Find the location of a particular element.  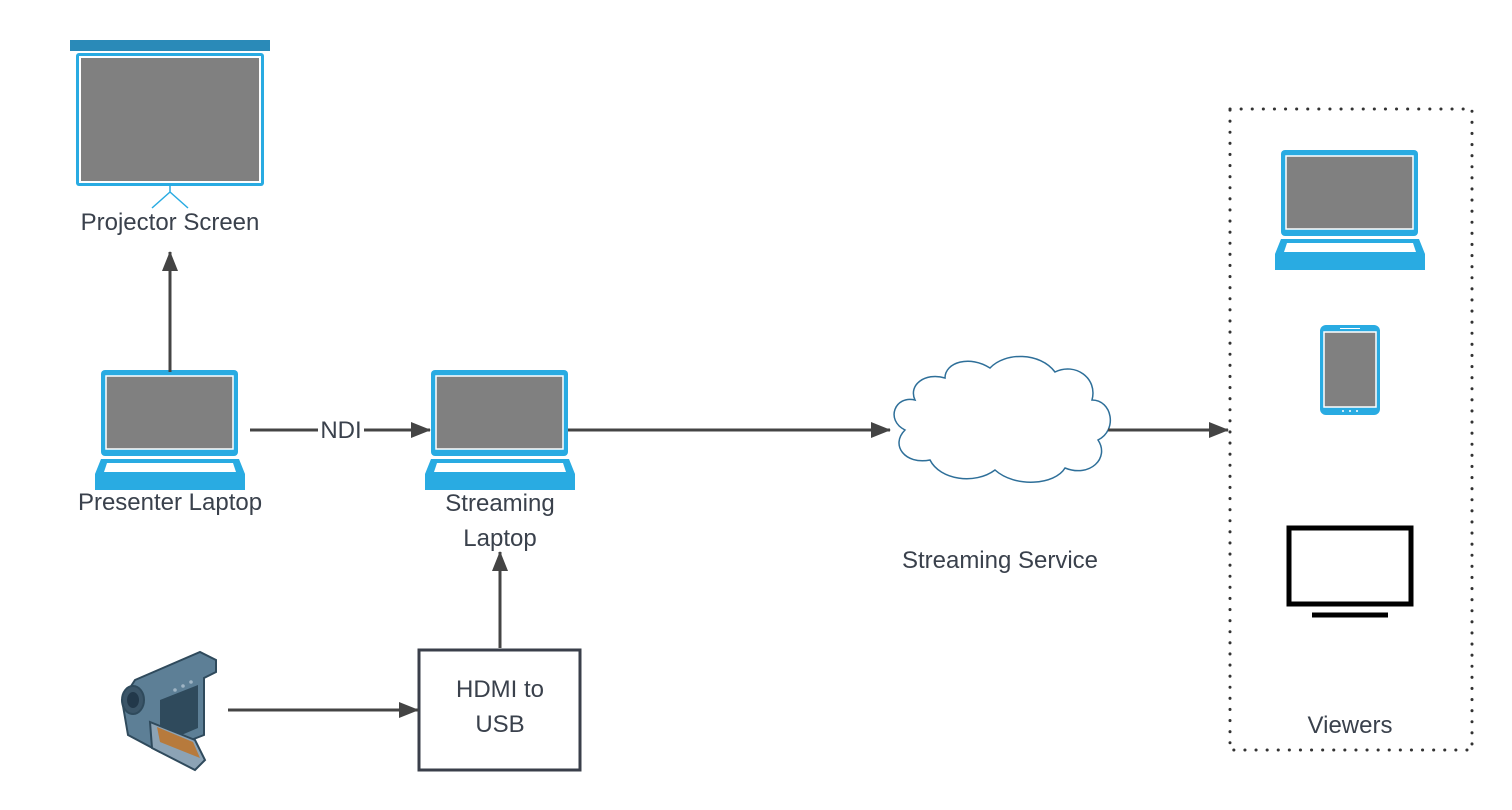

ndi-label: NDI is located at coordinates (340, 430).